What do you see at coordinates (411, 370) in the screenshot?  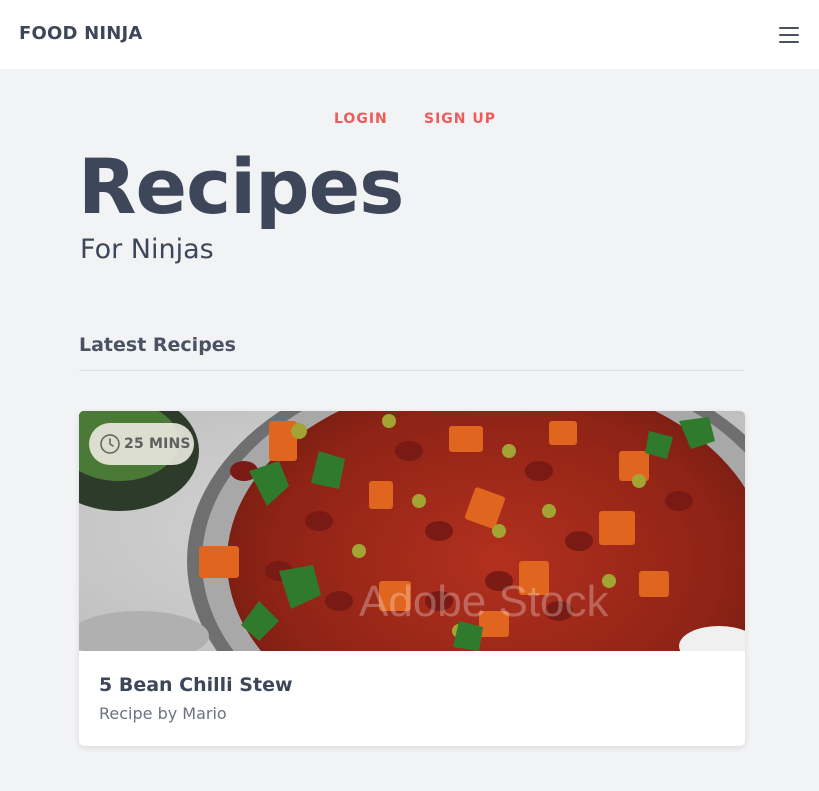 I see `section-divider` at bounding box center [411, 370].